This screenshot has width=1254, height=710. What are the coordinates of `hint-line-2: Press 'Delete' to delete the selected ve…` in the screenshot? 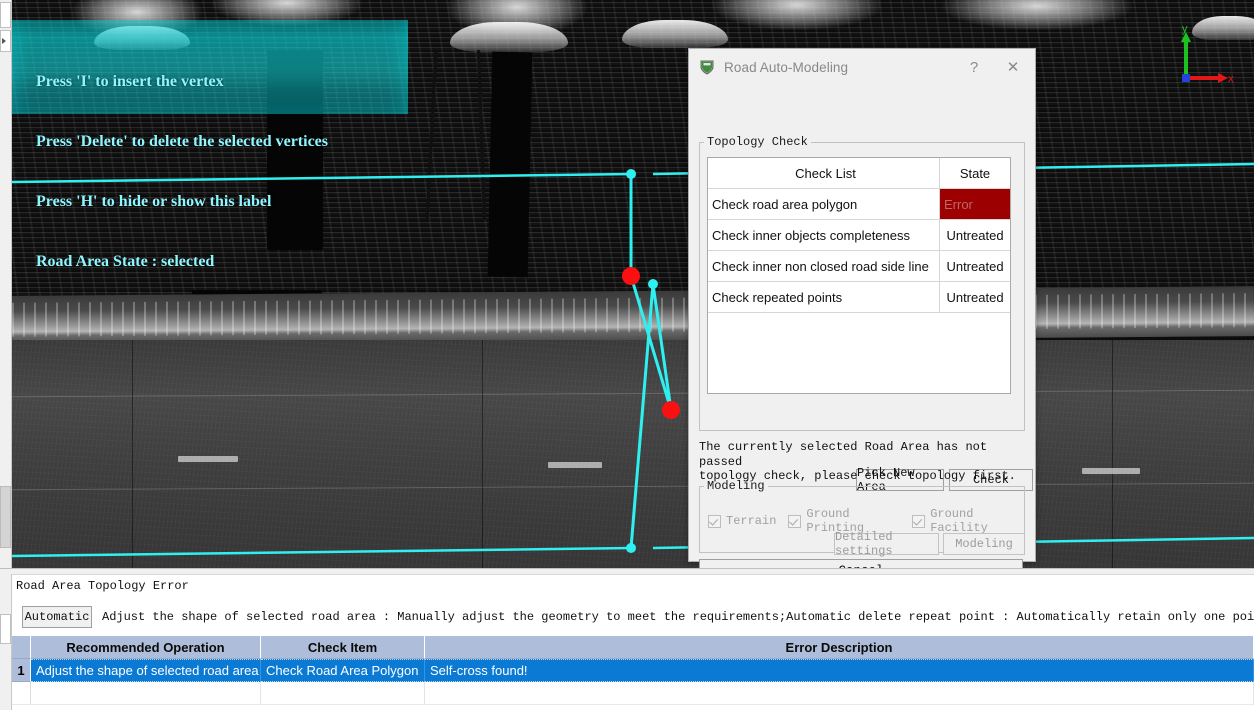 It's located at (182, 141).